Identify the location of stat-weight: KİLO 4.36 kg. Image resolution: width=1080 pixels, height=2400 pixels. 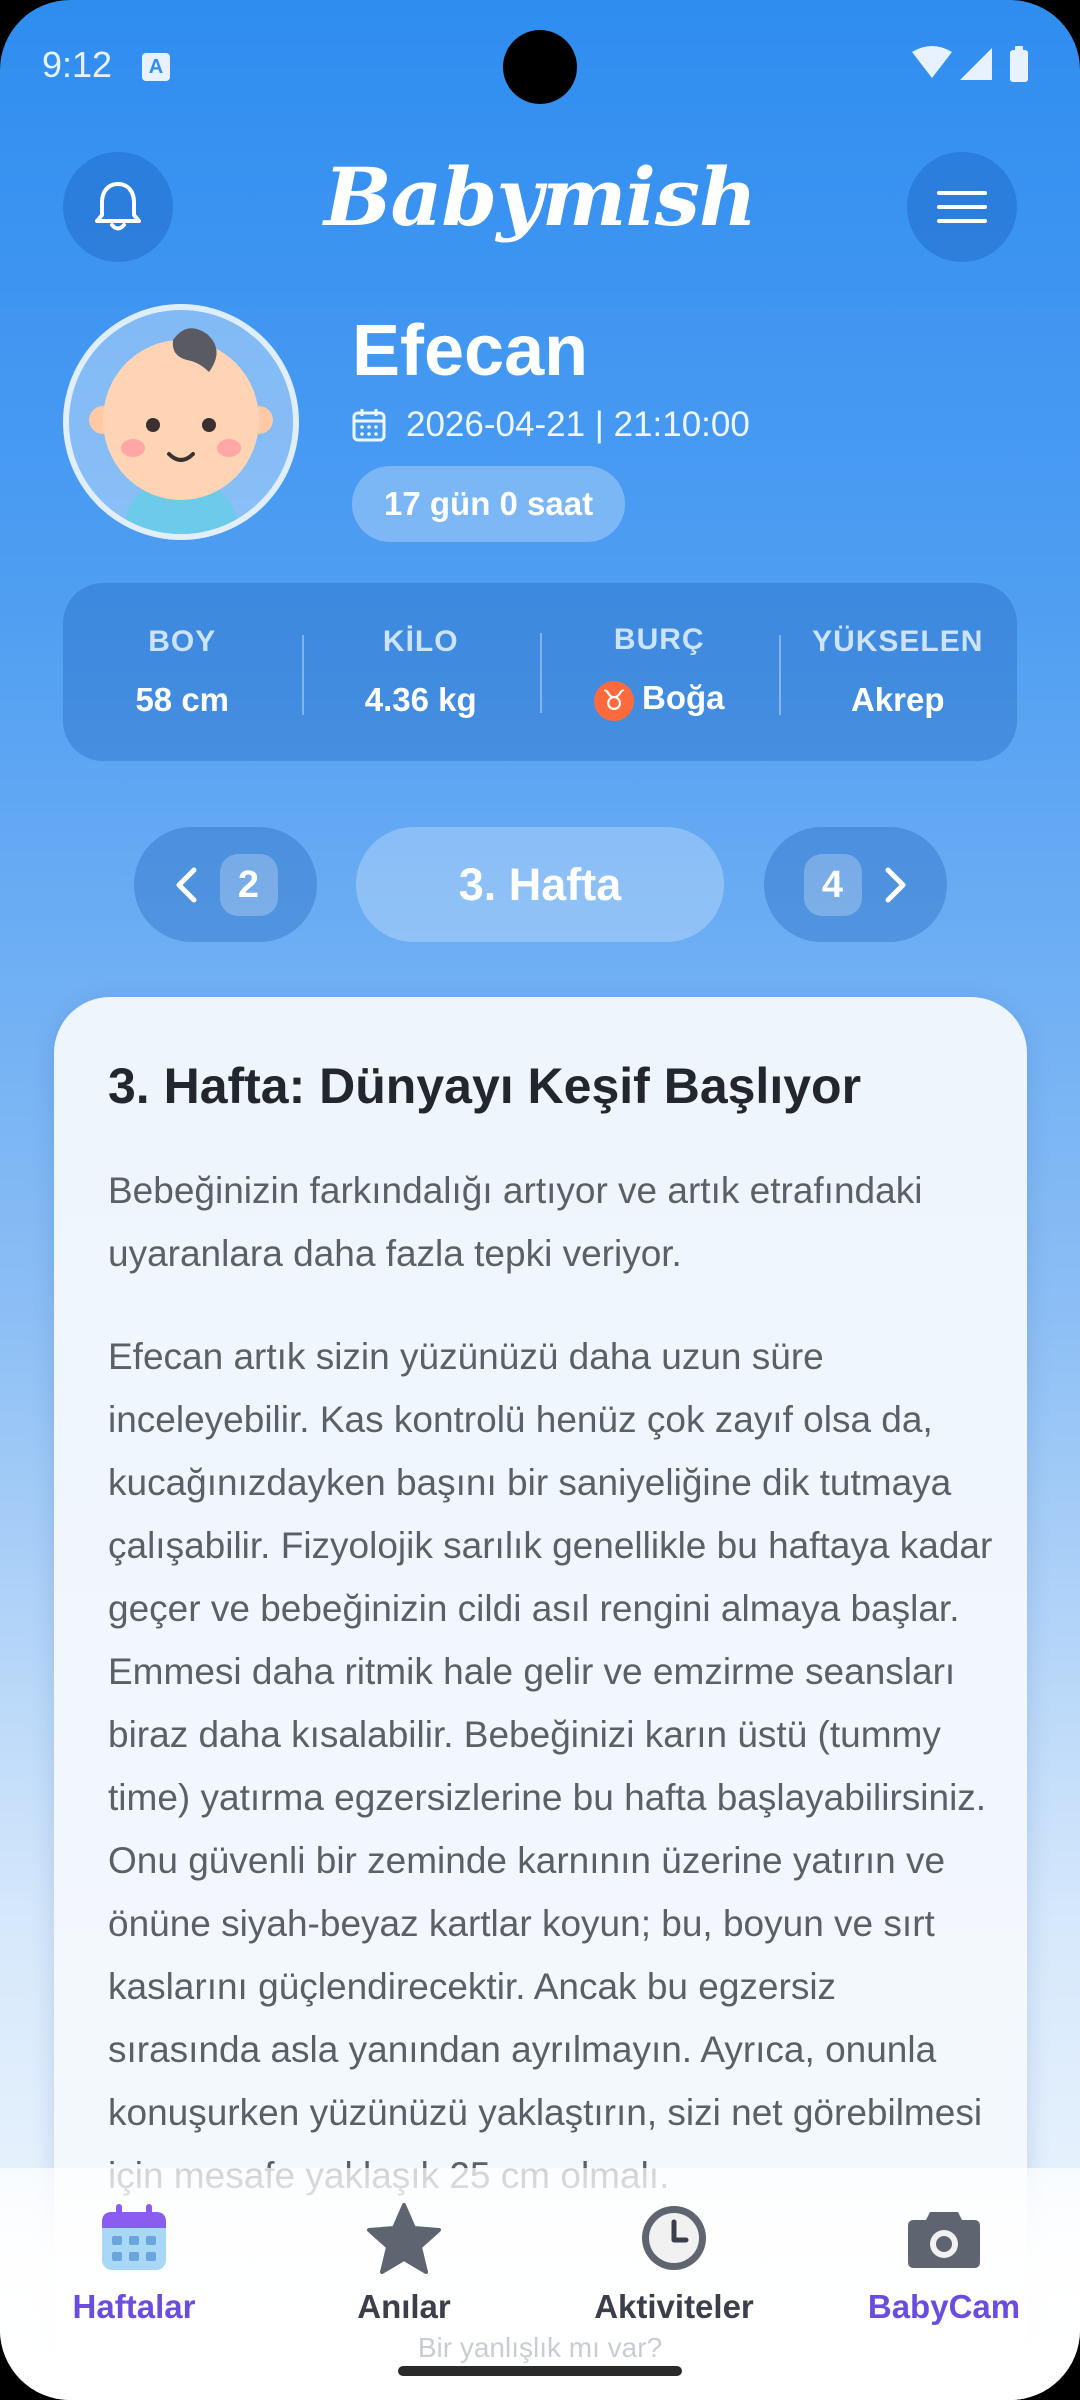
(421, 672).